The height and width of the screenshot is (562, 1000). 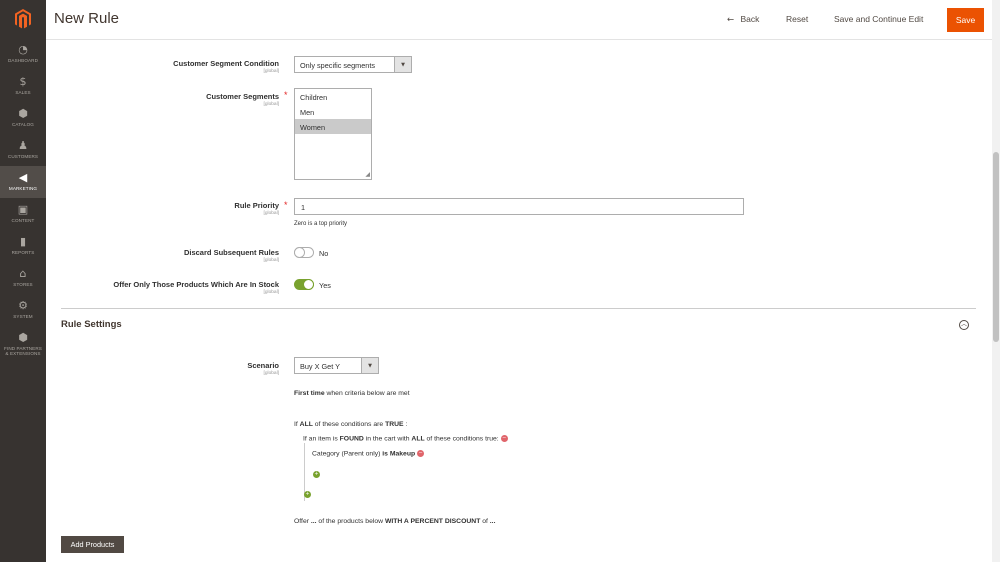 I want to click on nav-stores: ⌂ STORES, so click(x=23, y=278).